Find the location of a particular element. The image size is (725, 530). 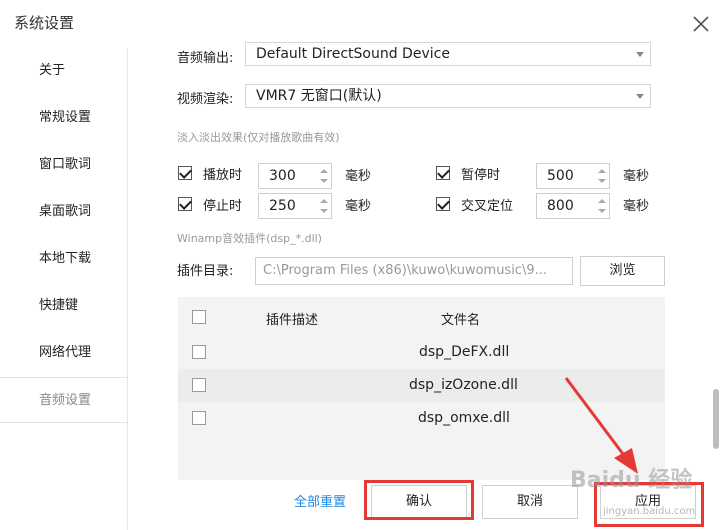

audio-output-label: 音频输出: is located at coordinates (205, 58).